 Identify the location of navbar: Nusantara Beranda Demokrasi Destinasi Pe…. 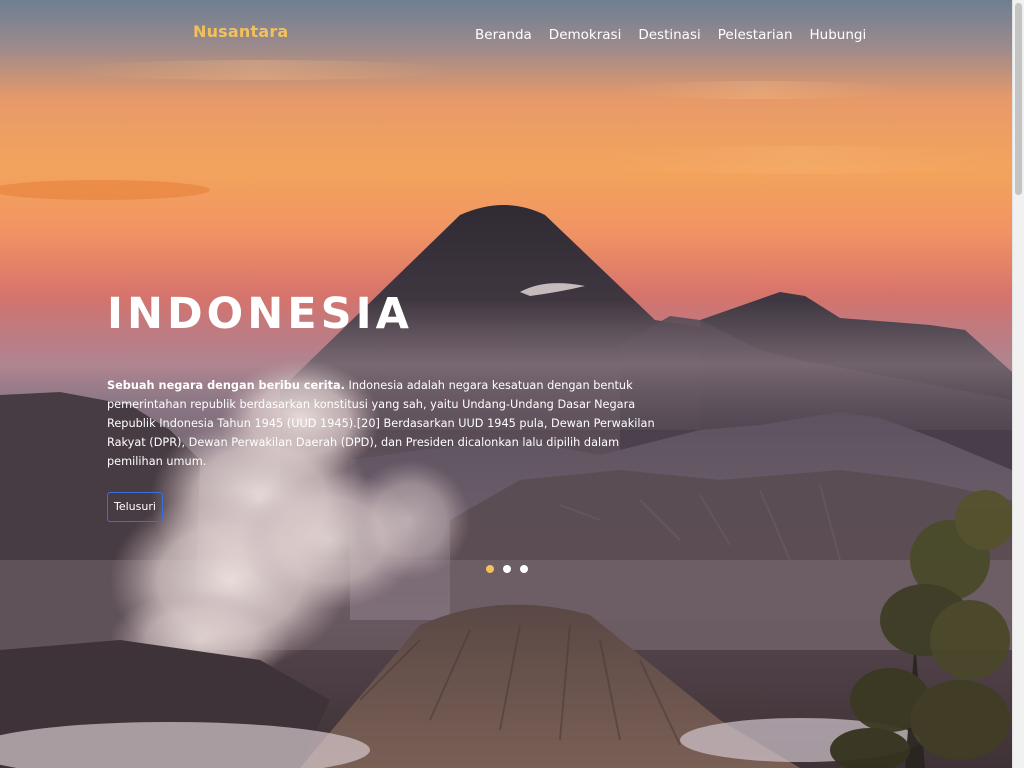
(506, 34).